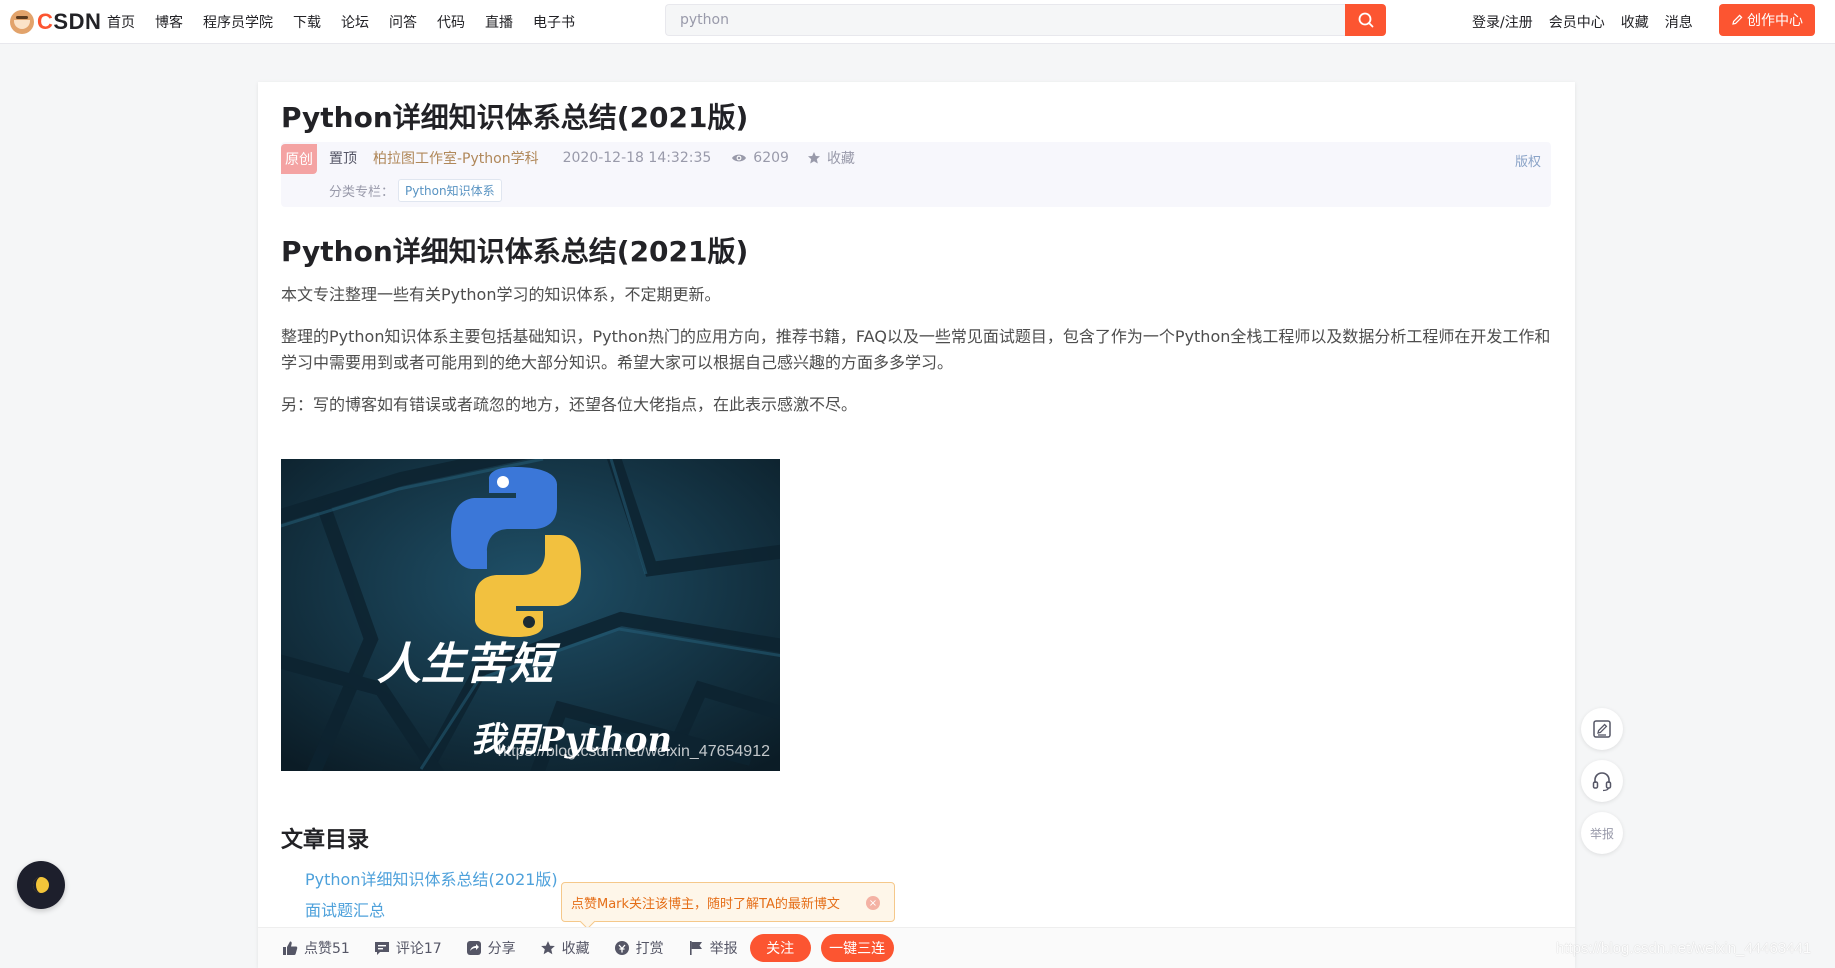 This screenshot has width=1835, height=968. I want to click on eye-icon, so click(739, 158).